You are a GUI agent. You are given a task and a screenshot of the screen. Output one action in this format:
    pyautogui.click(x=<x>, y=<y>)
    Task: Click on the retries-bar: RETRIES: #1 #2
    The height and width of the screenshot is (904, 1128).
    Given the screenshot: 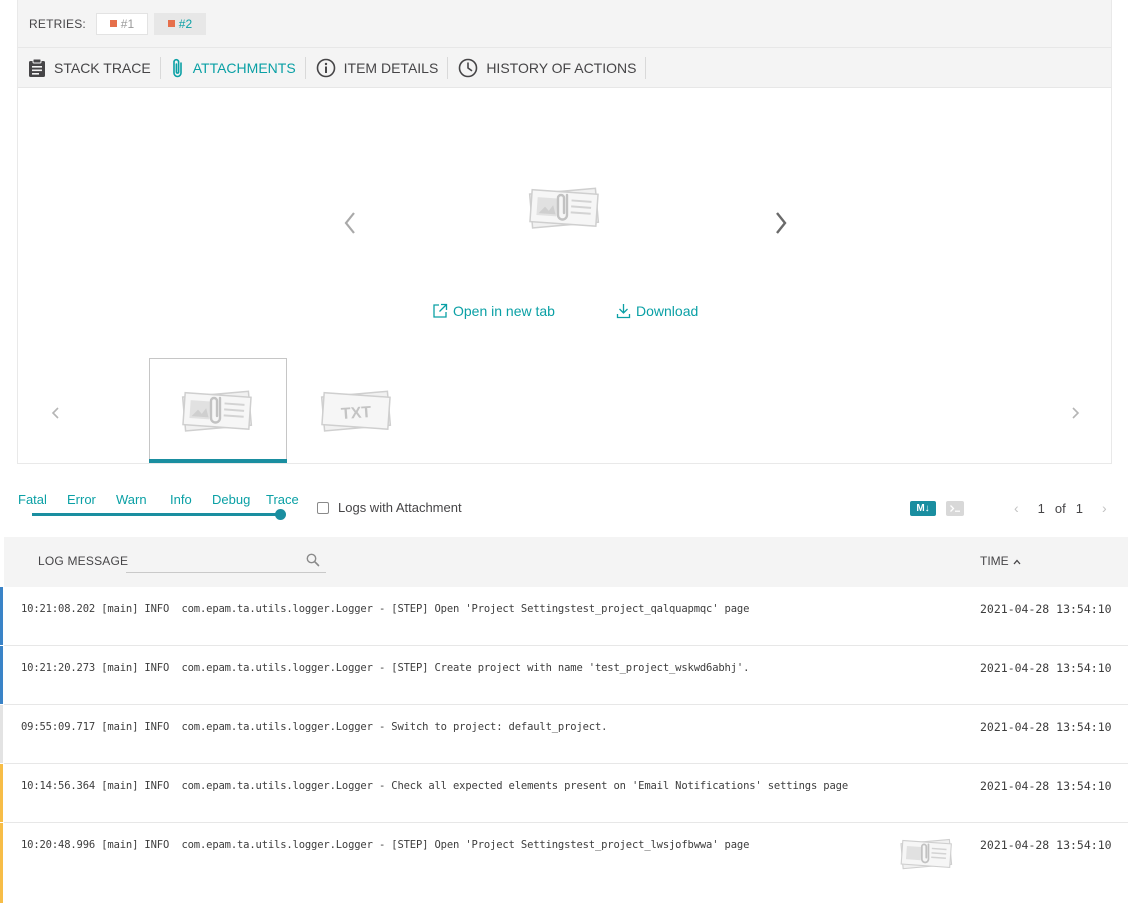 What is the action you would take?
    pyautogui.click(x=564, y=23)
    